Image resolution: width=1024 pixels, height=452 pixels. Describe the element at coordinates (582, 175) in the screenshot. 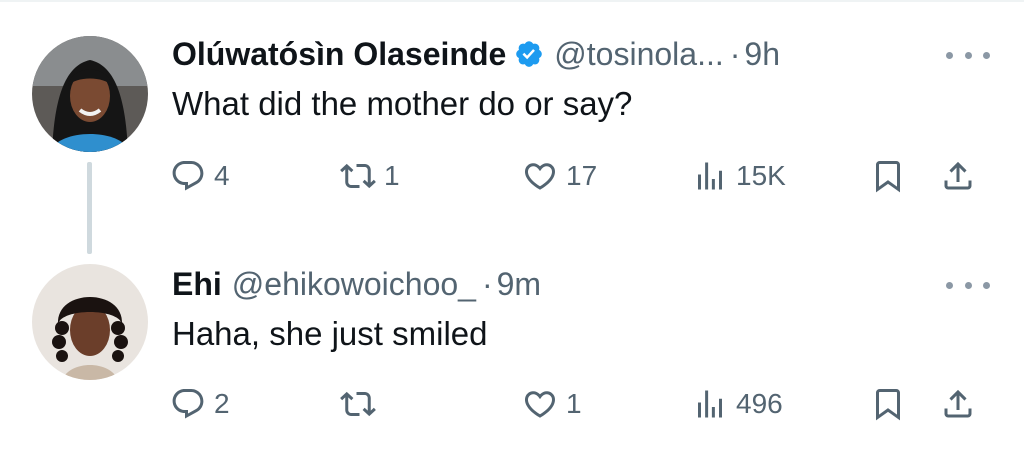

I see `like-count: 17` at that location.